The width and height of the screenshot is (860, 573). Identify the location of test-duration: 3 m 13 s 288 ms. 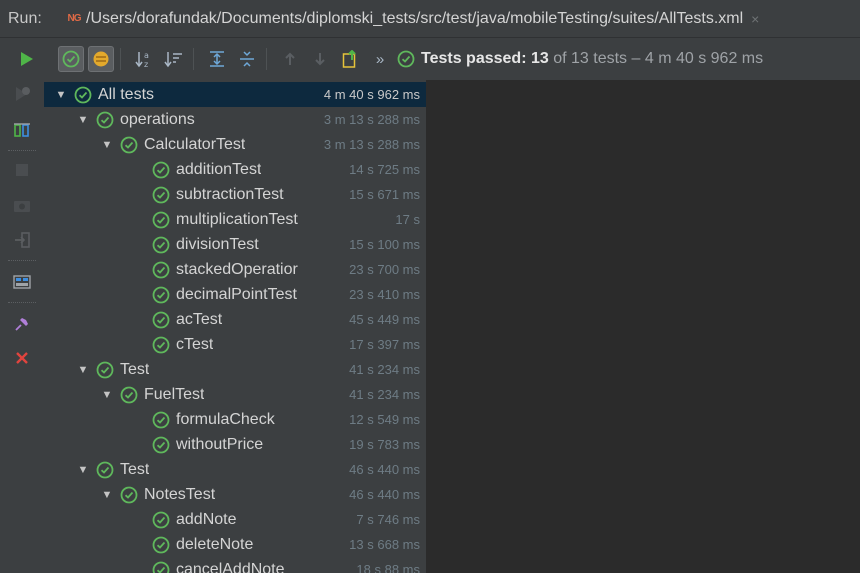
(371, 119).